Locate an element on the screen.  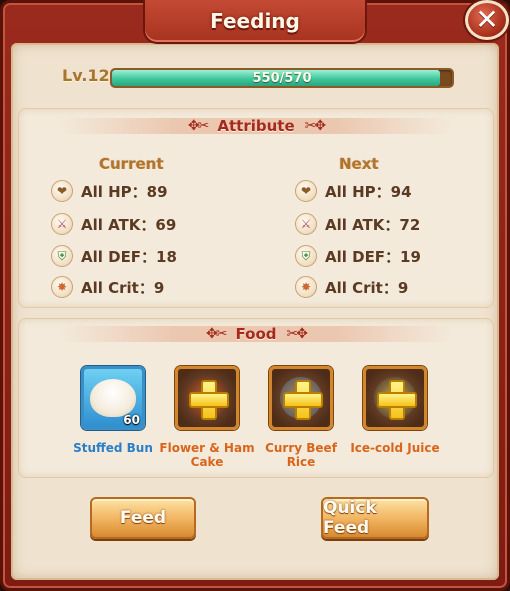
next-stat-text: All DEF：19 is located at coordinates (373, 256).